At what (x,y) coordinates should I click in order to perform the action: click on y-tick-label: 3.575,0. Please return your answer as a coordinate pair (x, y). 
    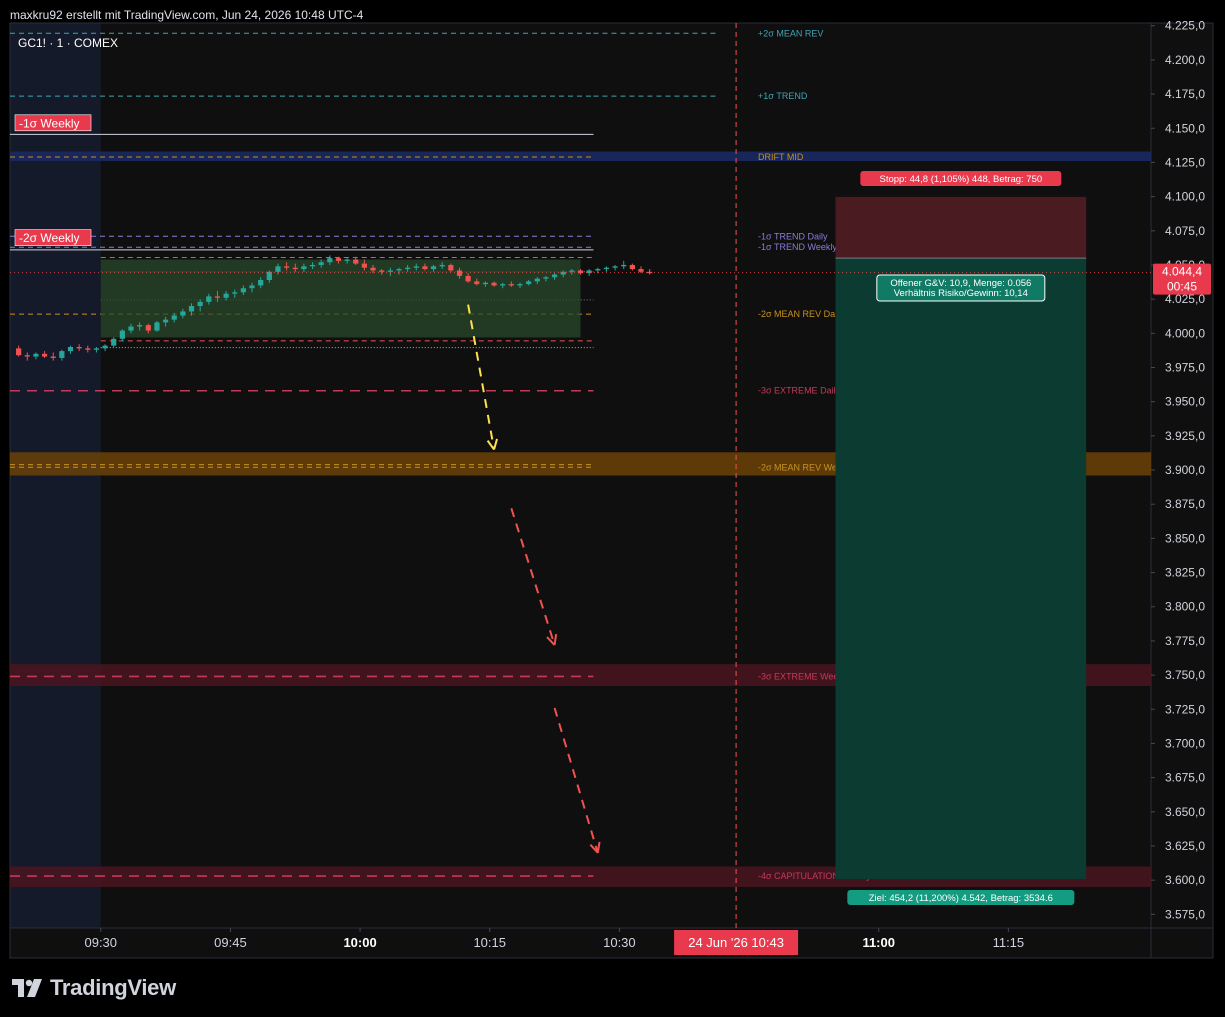
    Looking at the image, I should click on (1185, 914).